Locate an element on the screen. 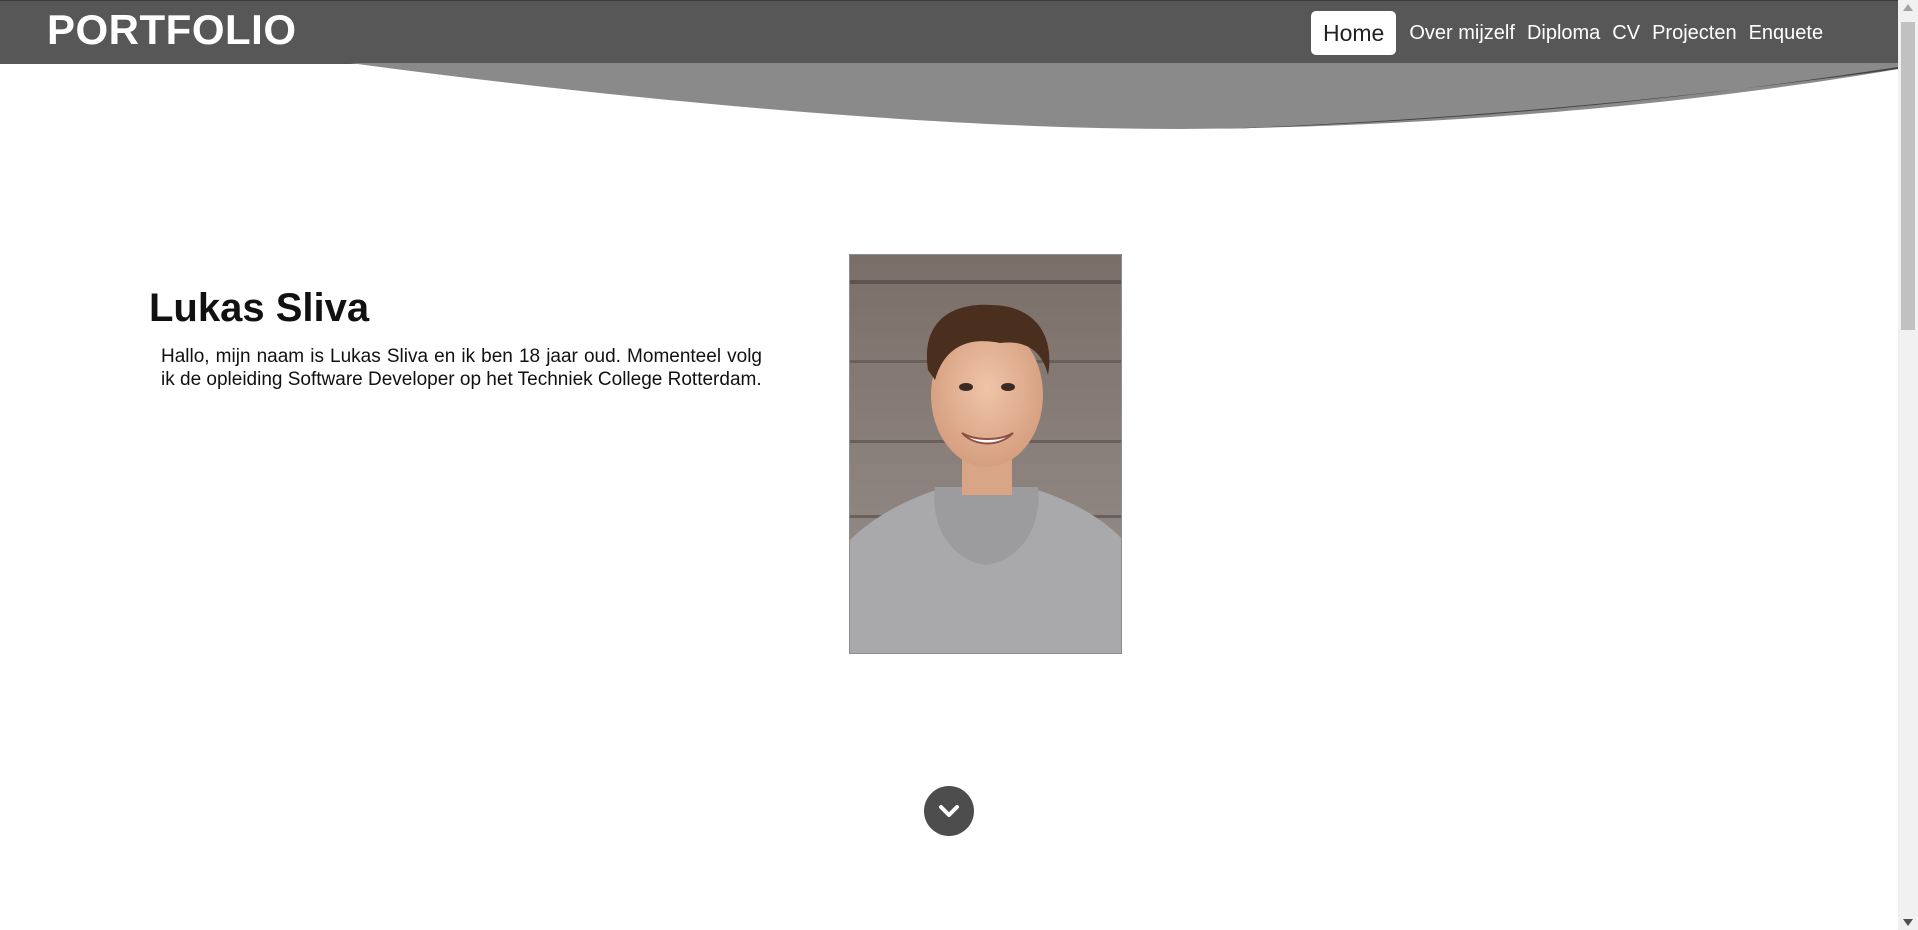 This screenshot has width=1918, height=930. scroll-down-arrow-icon is located at coordinates (1908, 922).